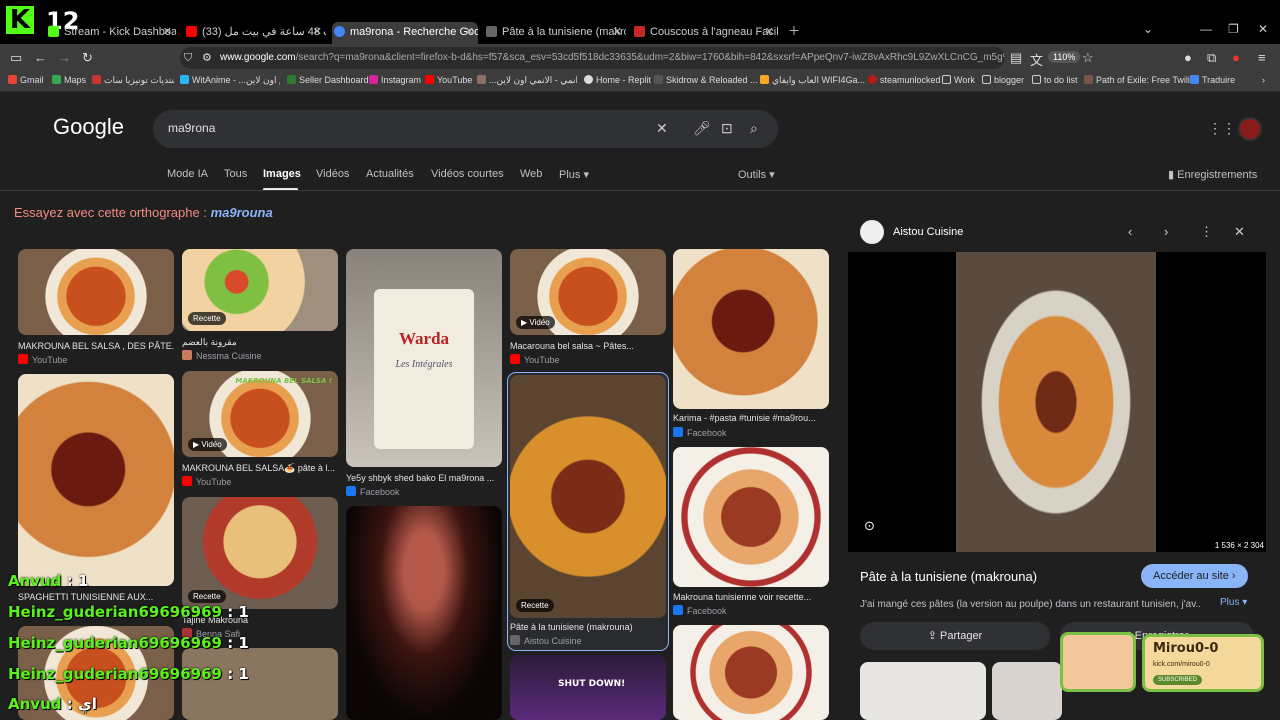 The height and width of the screenshot is (720, 1280). Describe the element at coordinates (111, 33) in the screenshot. I see `tab-kick-dashboard: Stream - Kick Dashboard ✕` at that location.